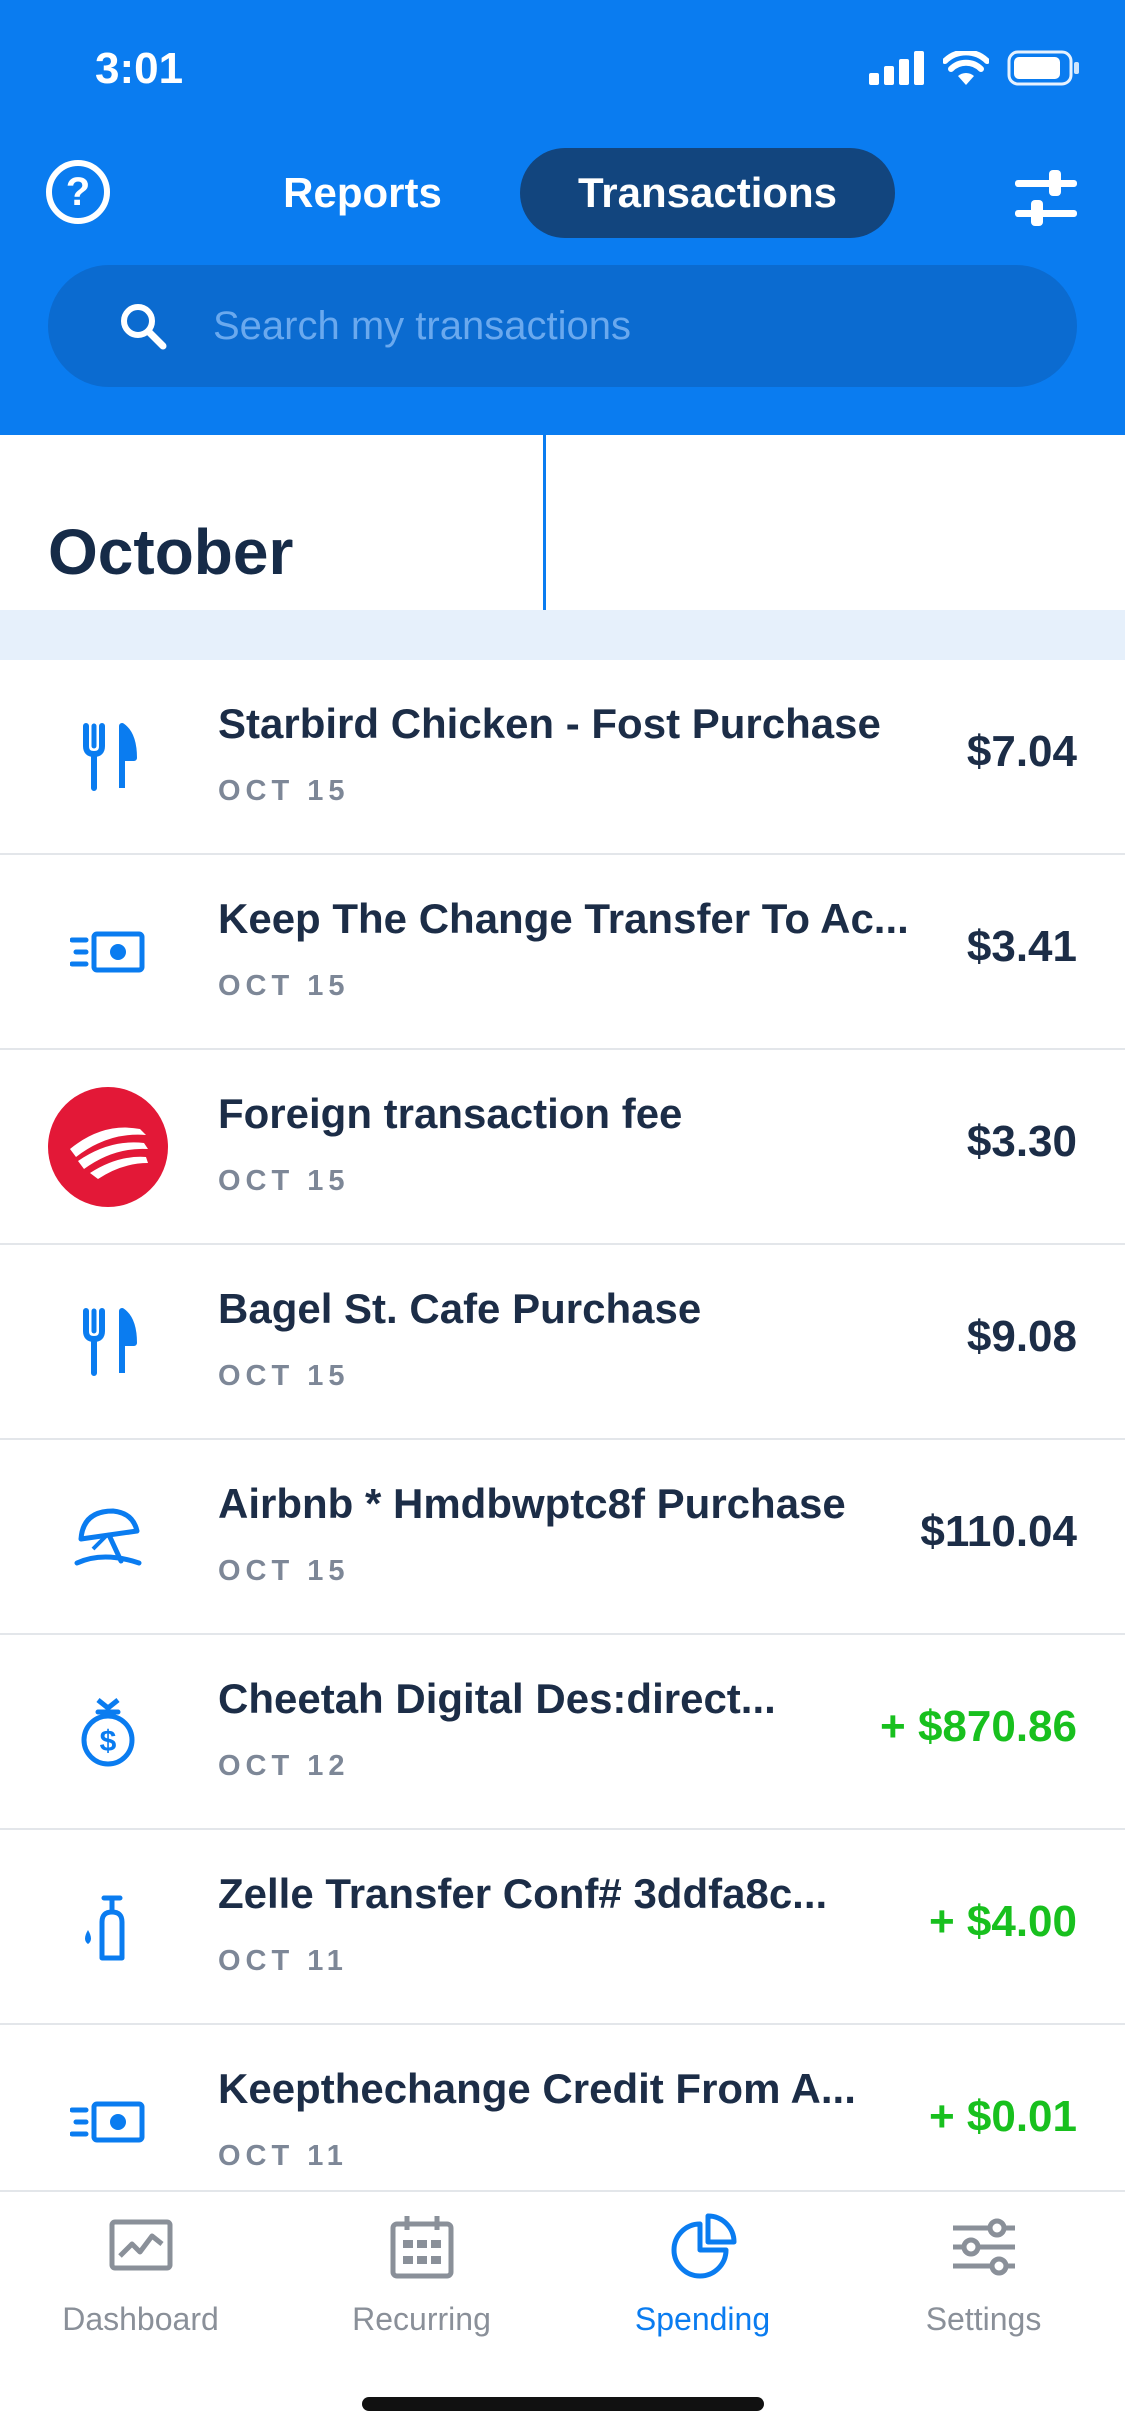 This screenshot has width=1125, height=2436. What do you see at coordinates (702, 2319) in the screenshot?
I see `tab-label: Spending` at bounding box center [702, 2319].